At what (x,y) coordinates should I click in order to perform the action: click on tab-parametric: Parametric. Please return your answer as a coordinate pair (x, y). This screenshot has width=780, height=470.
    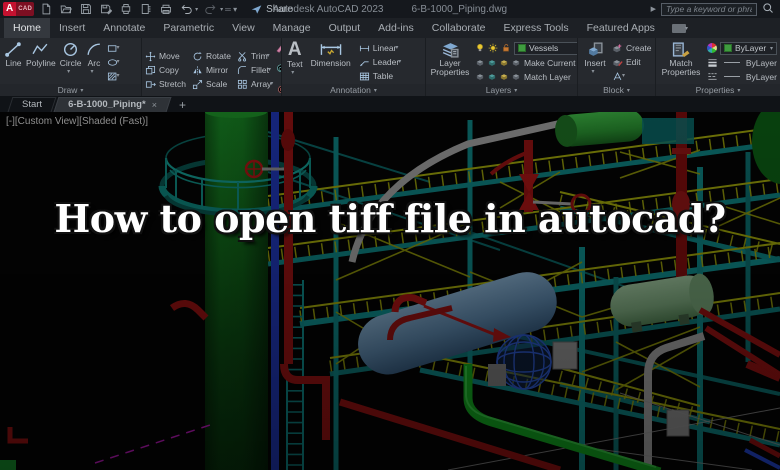
    Looking at the image, I should click on (188, 28).